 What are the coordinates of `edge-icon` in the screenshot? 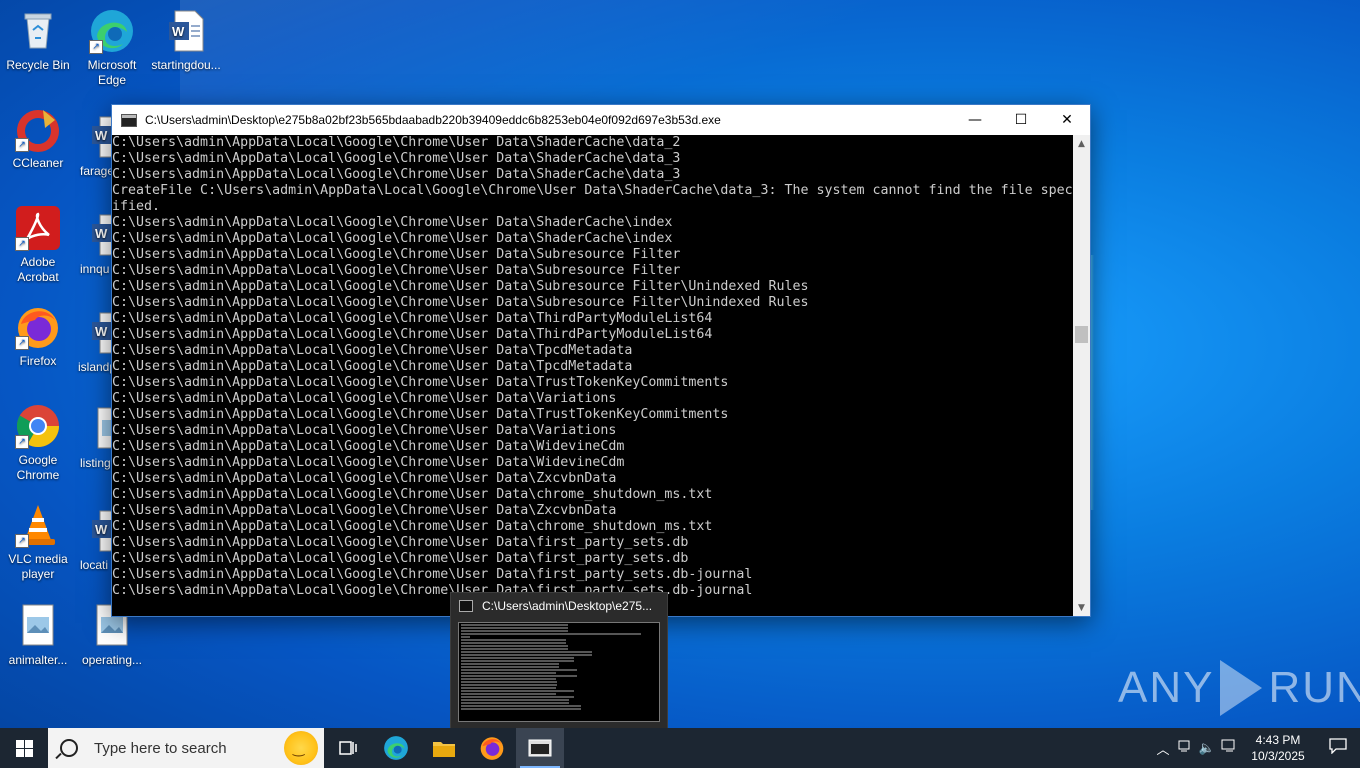 It's located at (396, 748).